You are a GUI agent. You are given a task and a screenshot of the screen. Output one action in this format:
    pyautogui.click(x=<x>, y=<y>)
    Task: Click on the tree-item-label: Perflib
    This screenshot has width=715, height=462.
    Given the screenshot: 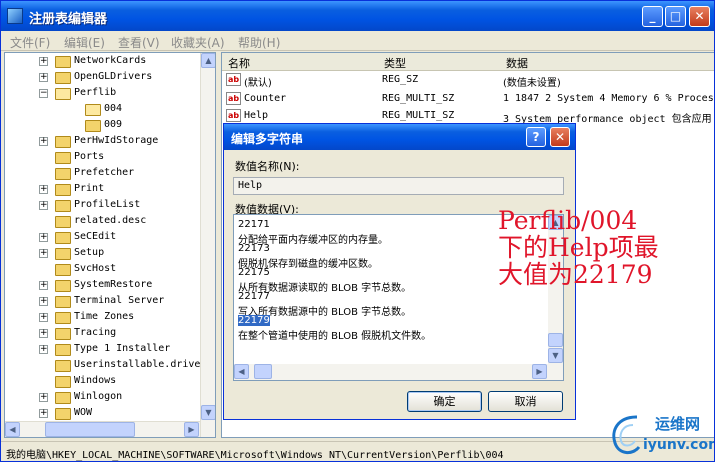 What is the action you would take?
    pyautogui.click(x=95, y=92)
    